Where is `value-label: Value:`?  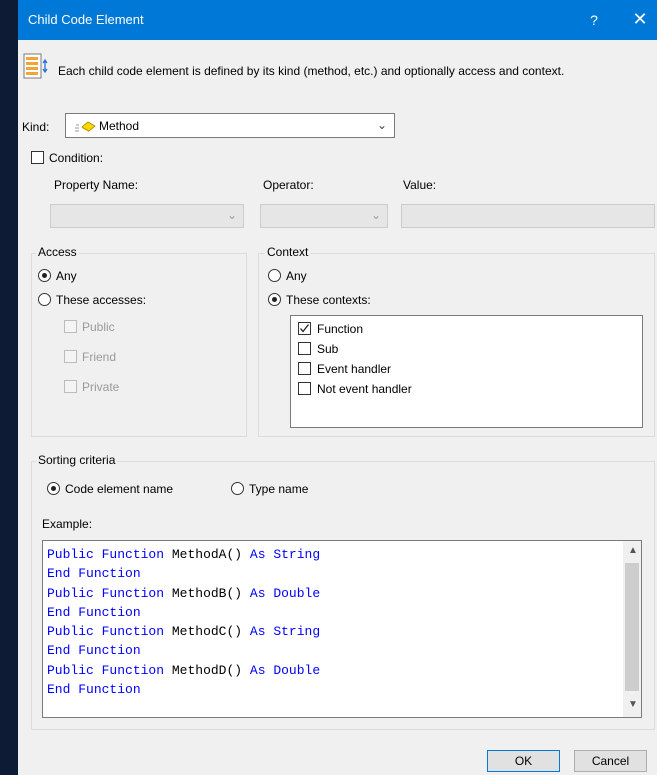 value-label: Value: is located at coordinates (420, 185).